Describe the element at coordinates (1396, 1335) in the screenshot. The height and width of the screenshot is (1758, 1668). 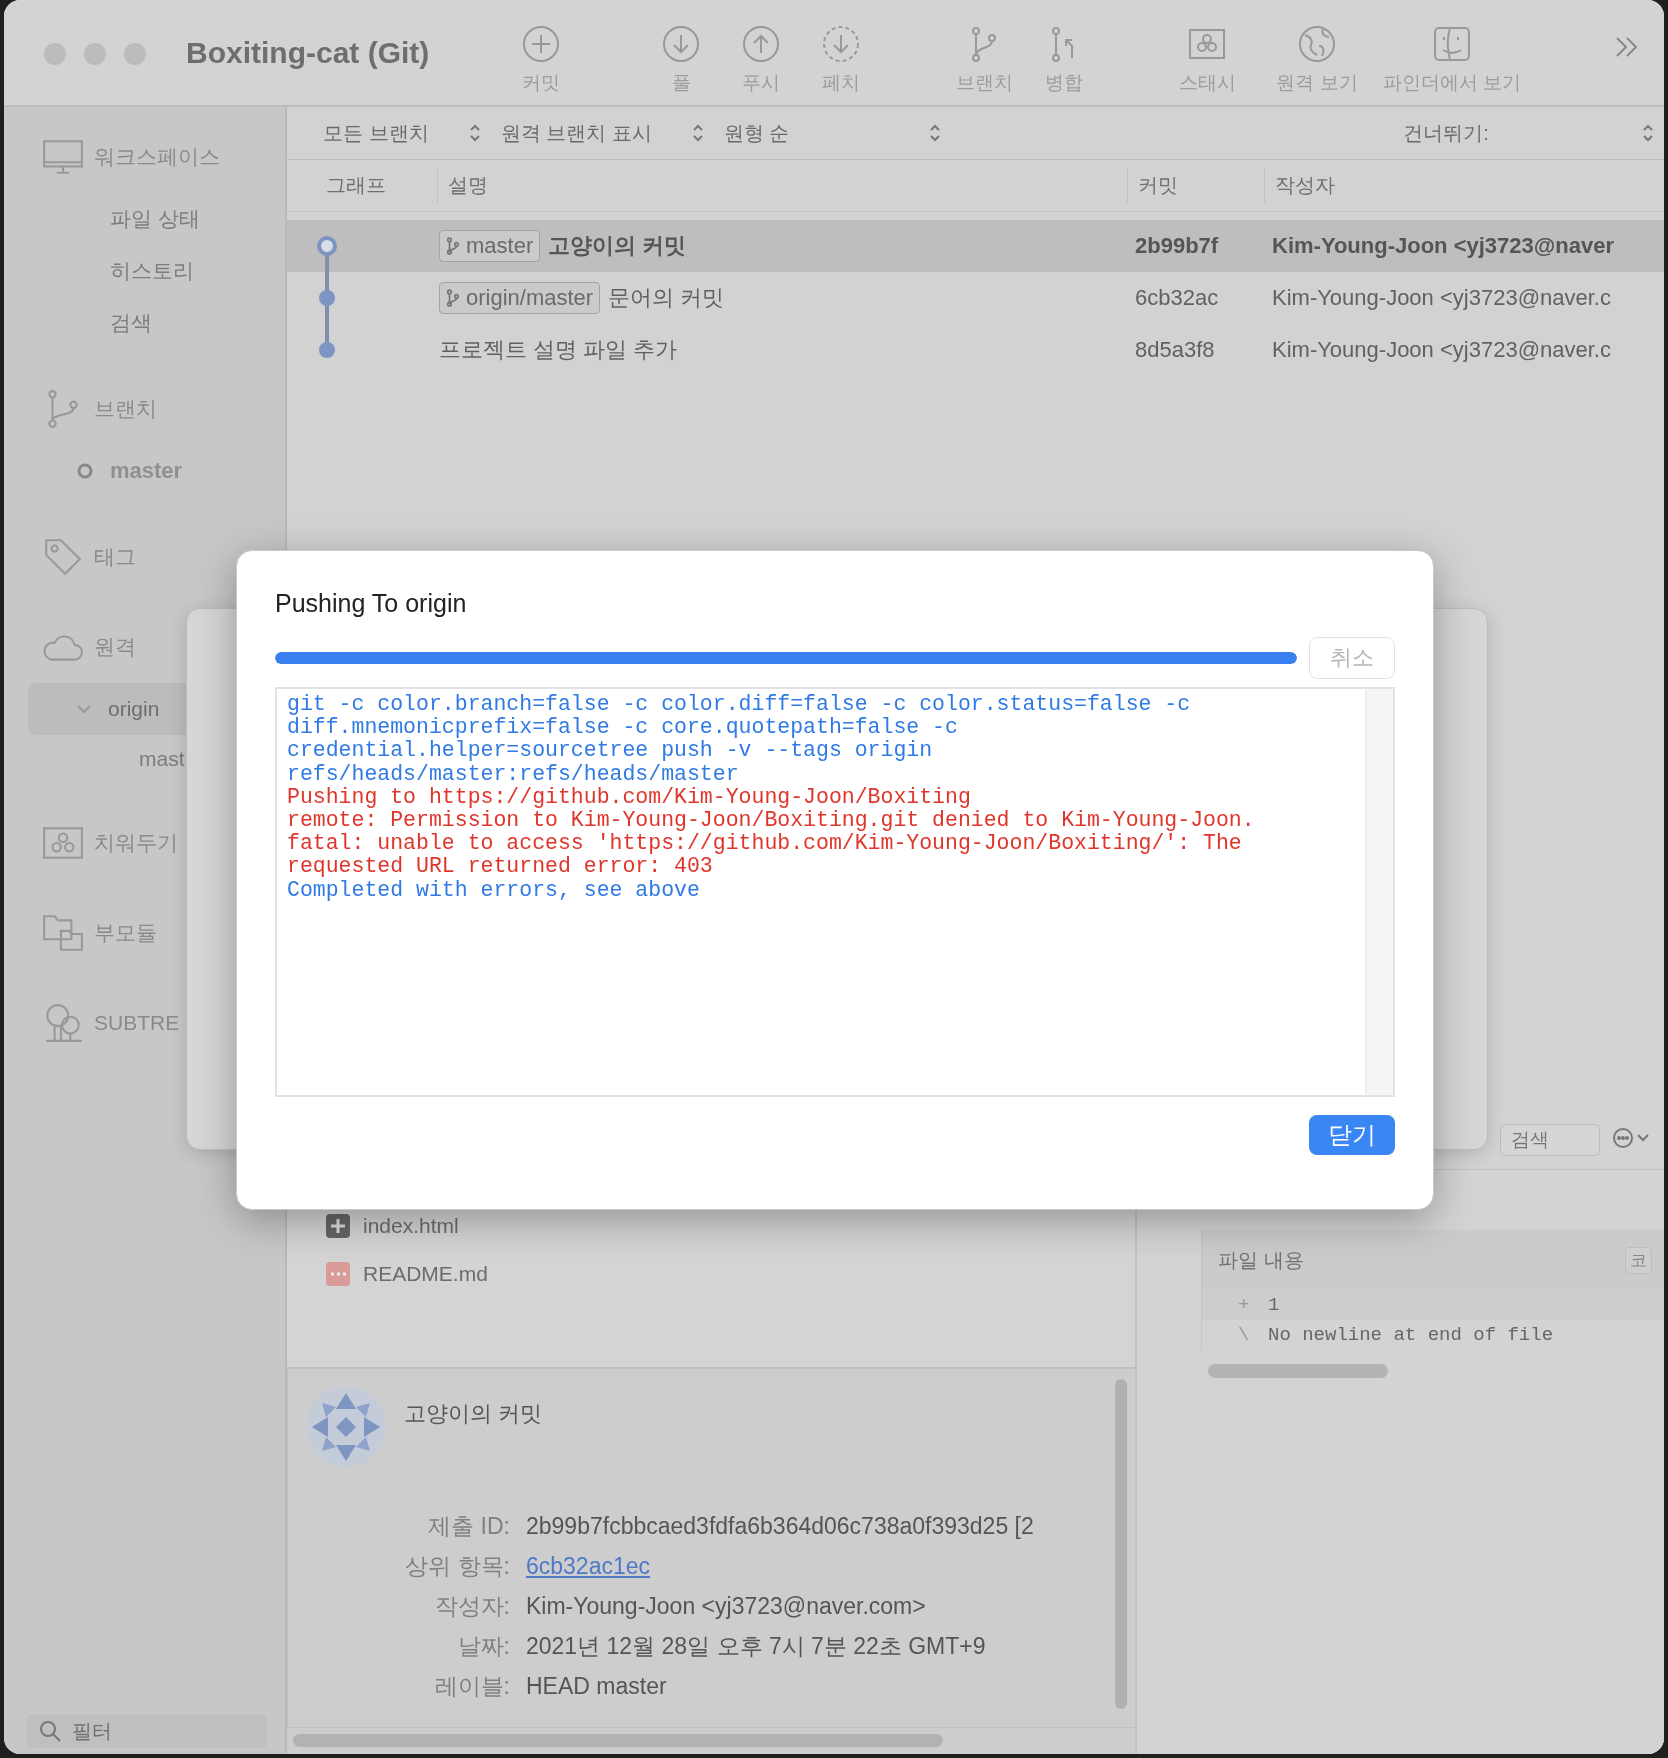
I see `diff-line: \ No newline at end of file` at that location.